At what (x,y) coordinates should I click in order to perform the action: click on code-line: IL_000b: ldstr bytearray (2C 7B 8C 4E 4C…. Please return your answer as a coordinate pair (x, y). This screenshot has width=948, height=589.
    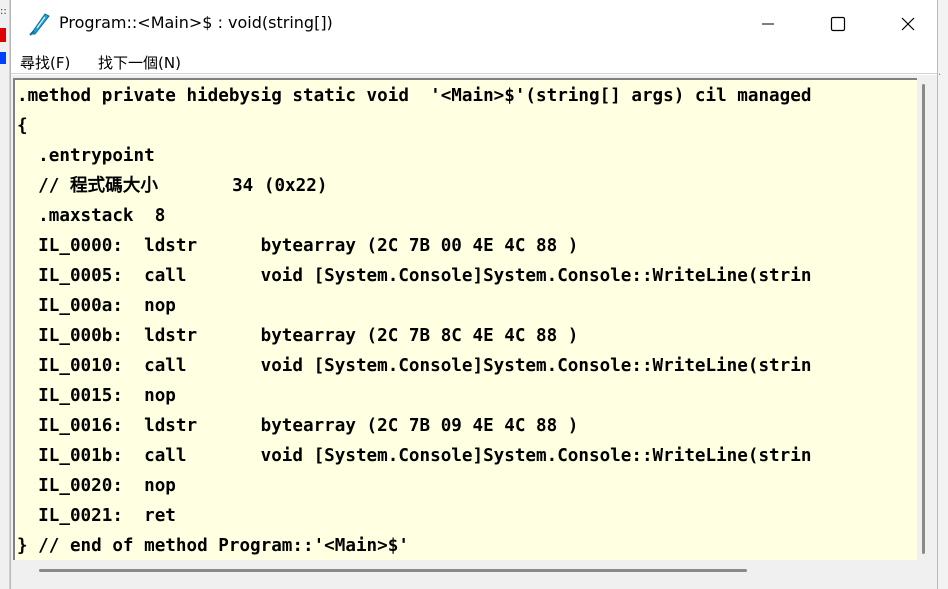
    Looking at the image, I should click on (298, 336).